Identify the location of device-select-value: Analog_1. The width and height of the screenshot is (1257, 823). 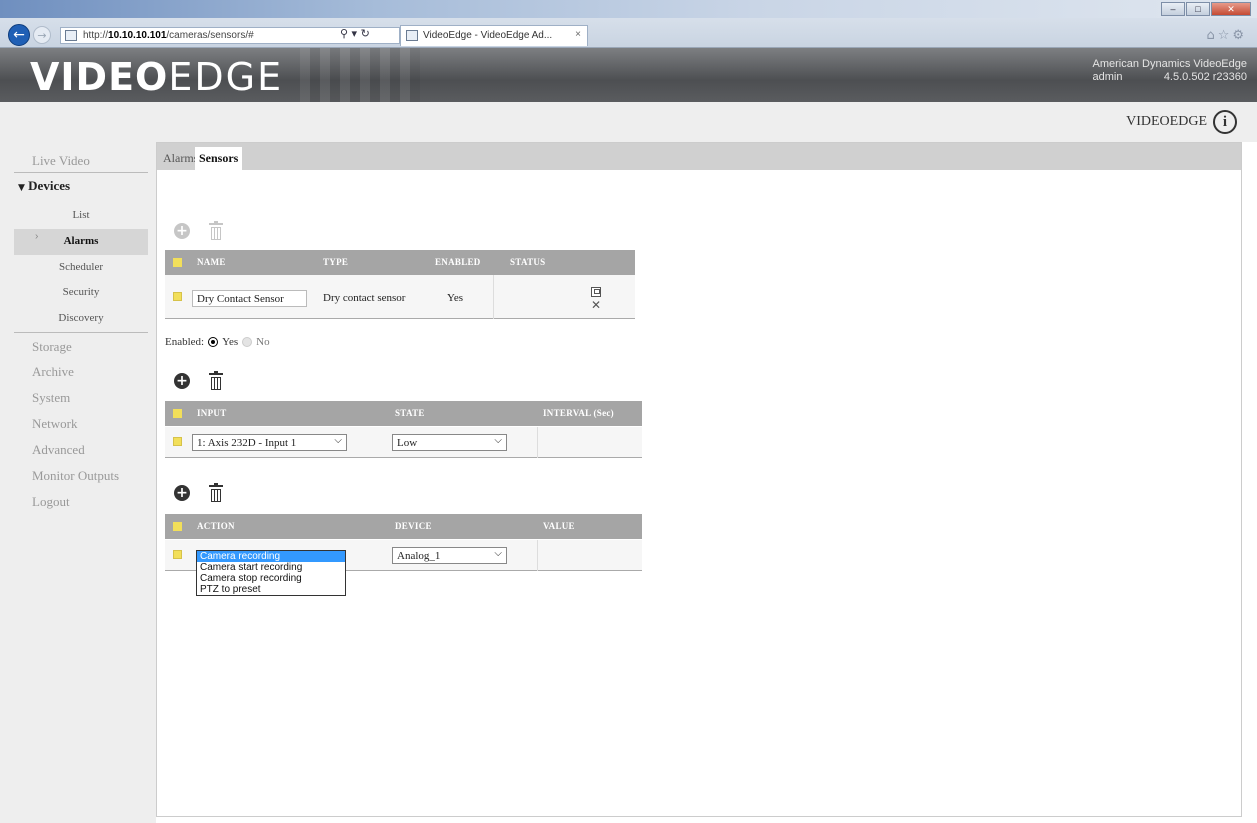
(419, 556).